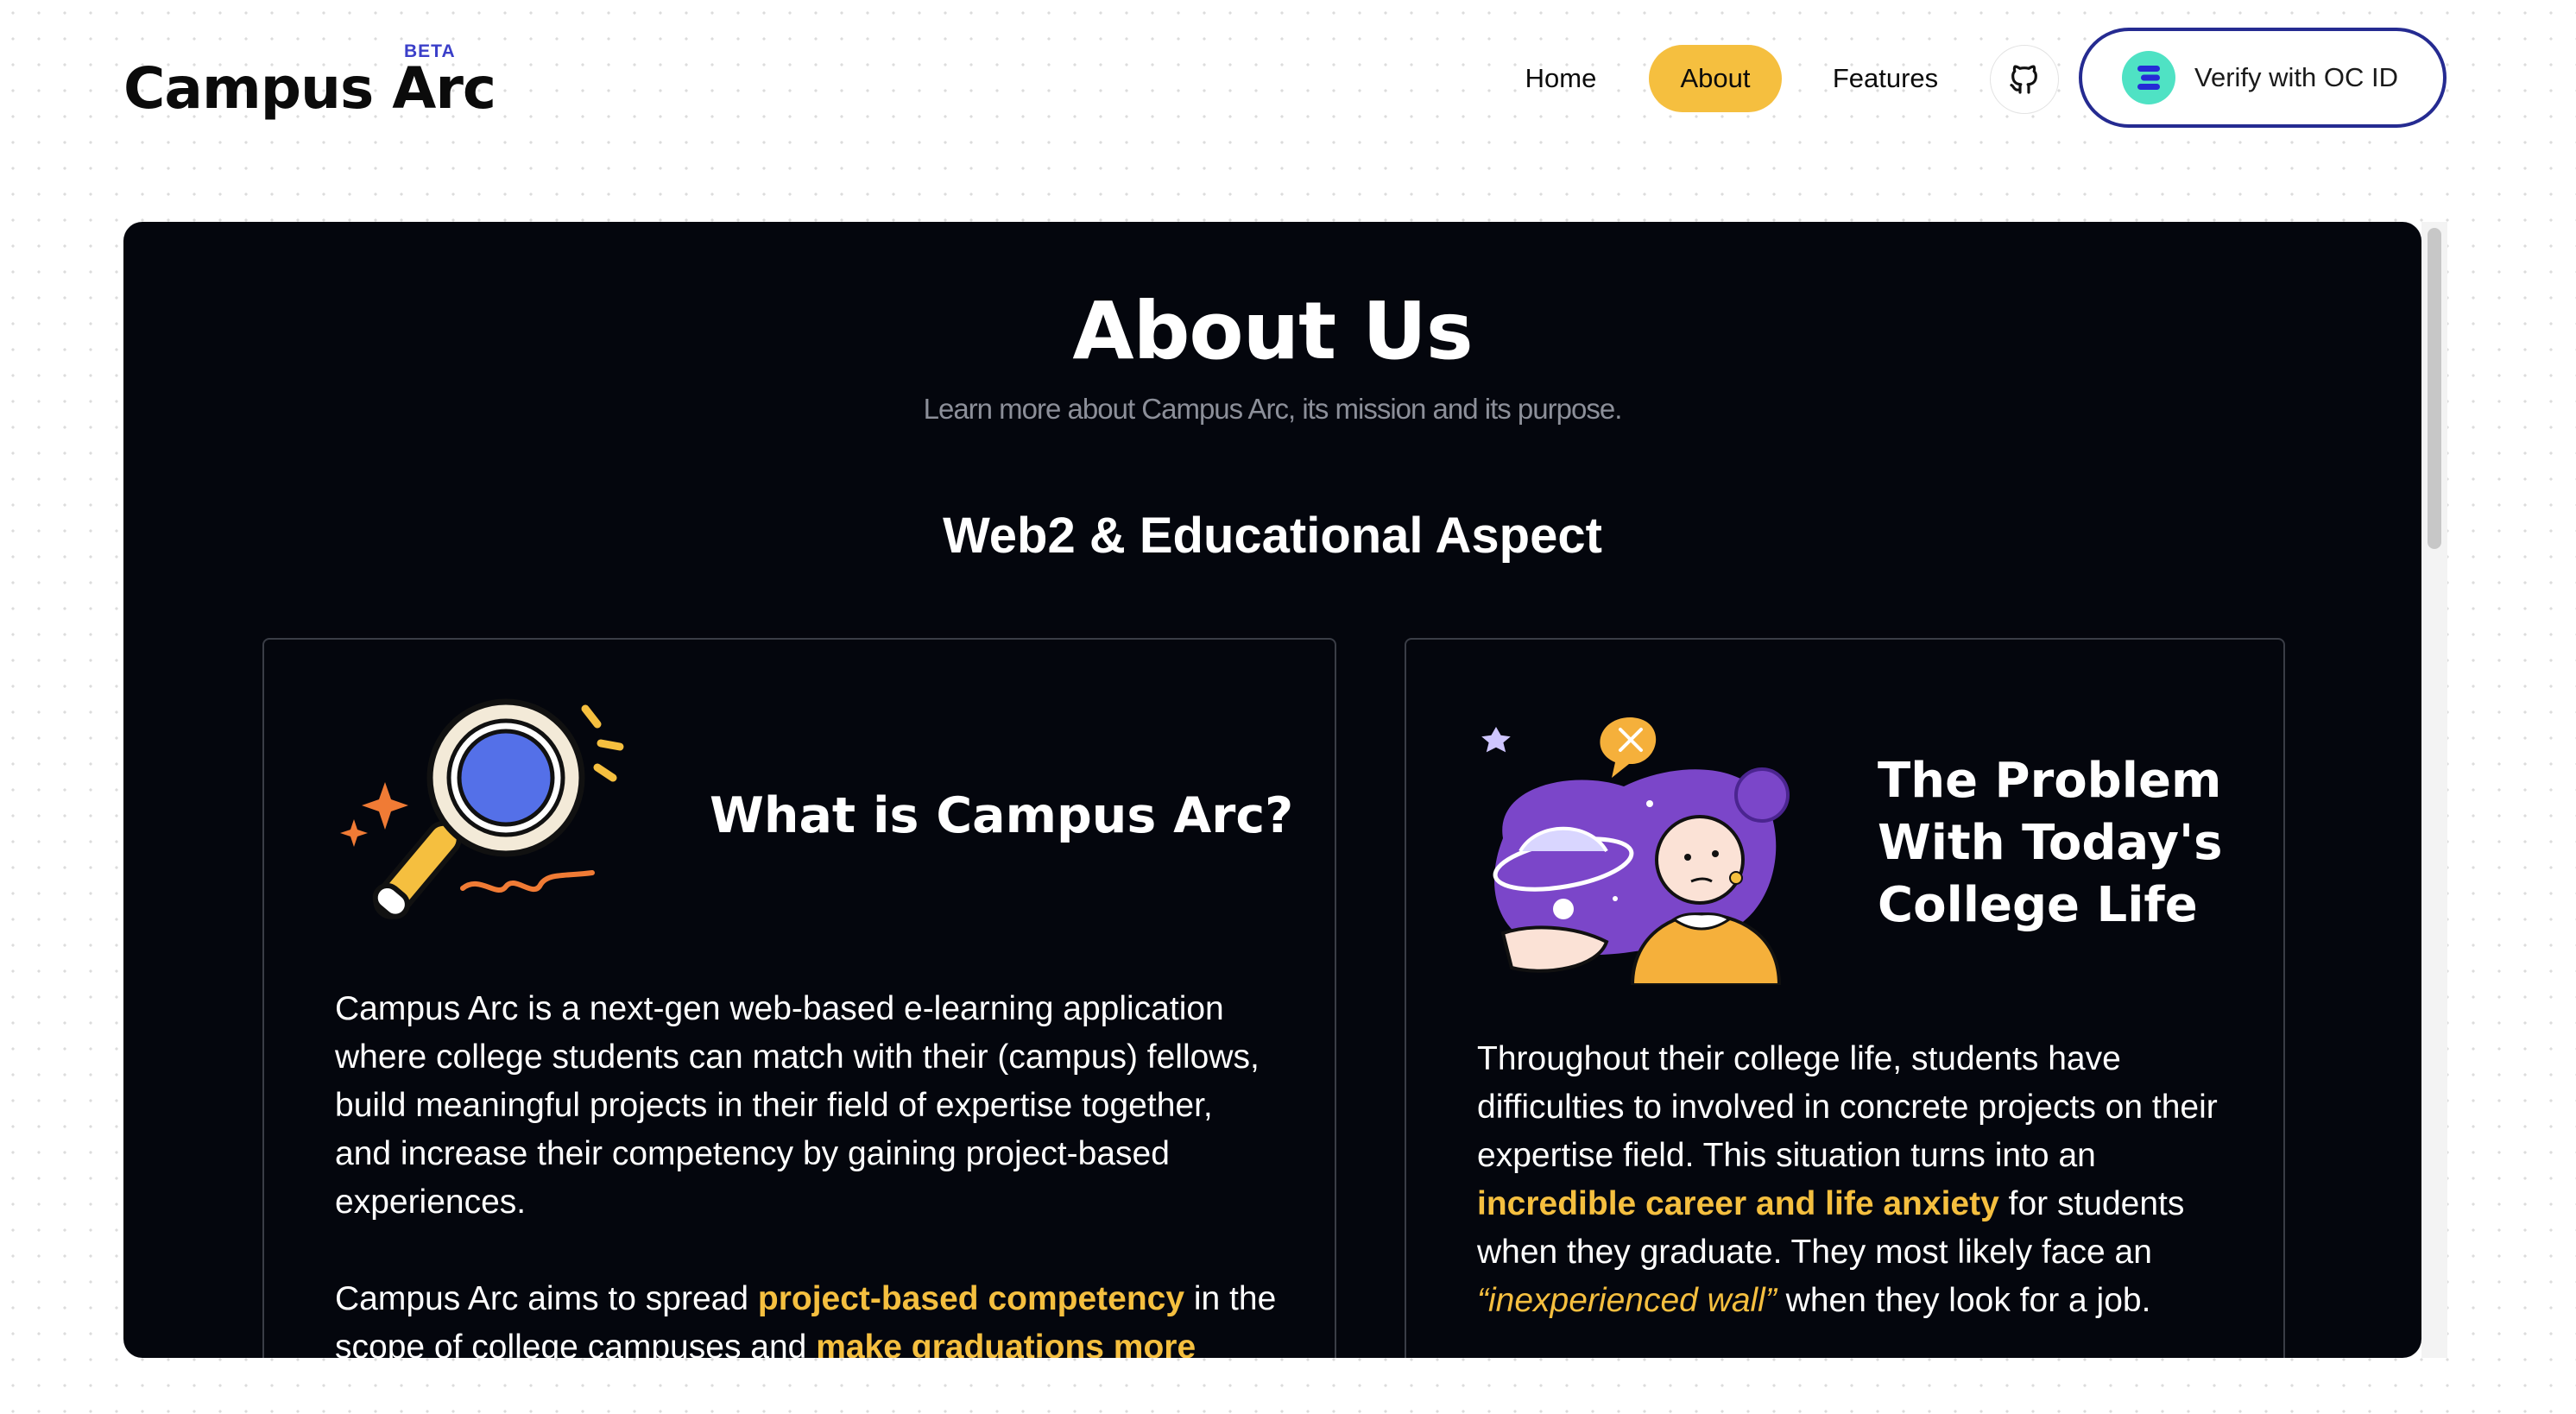 The height and width of the screenshot is (1414, 2576). I want to click on scrollbar-thumb, so click(2434, 388).